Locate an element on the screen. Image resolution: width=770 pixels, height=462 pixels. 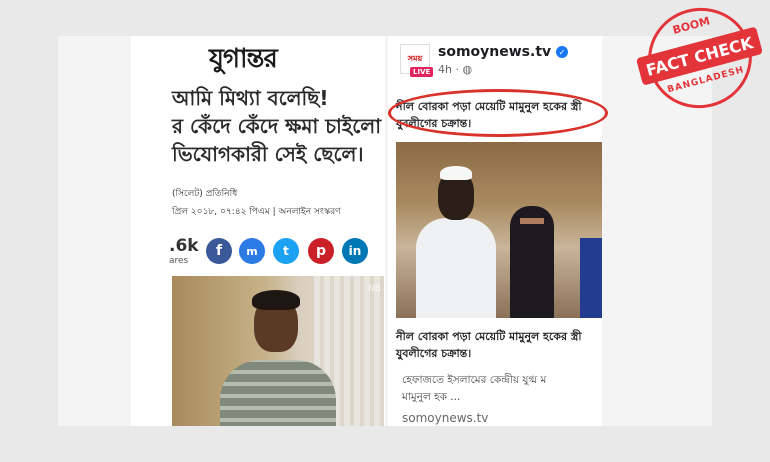
share-count: .6k is located at coordinates (184, 246).